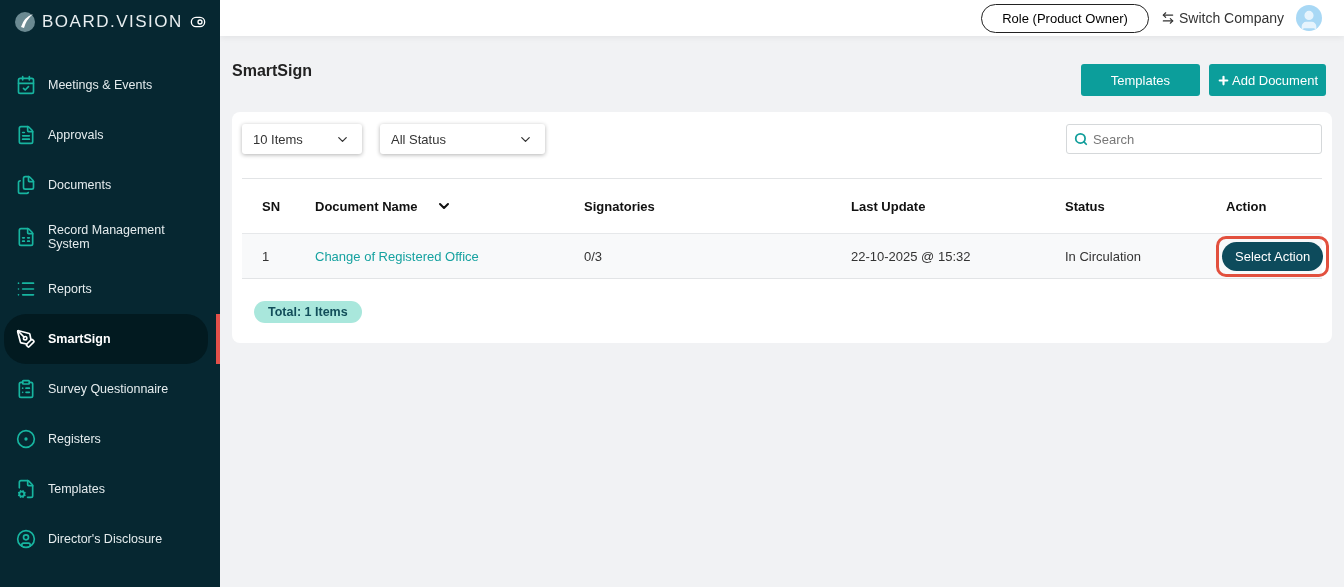 Image resolution: width=1344 pixels, height=587 pixels. What do you see at coordinates (110, 135) in the screenshot?
I see `sidebar-item: Approvals` at bounding box center [110, 135].